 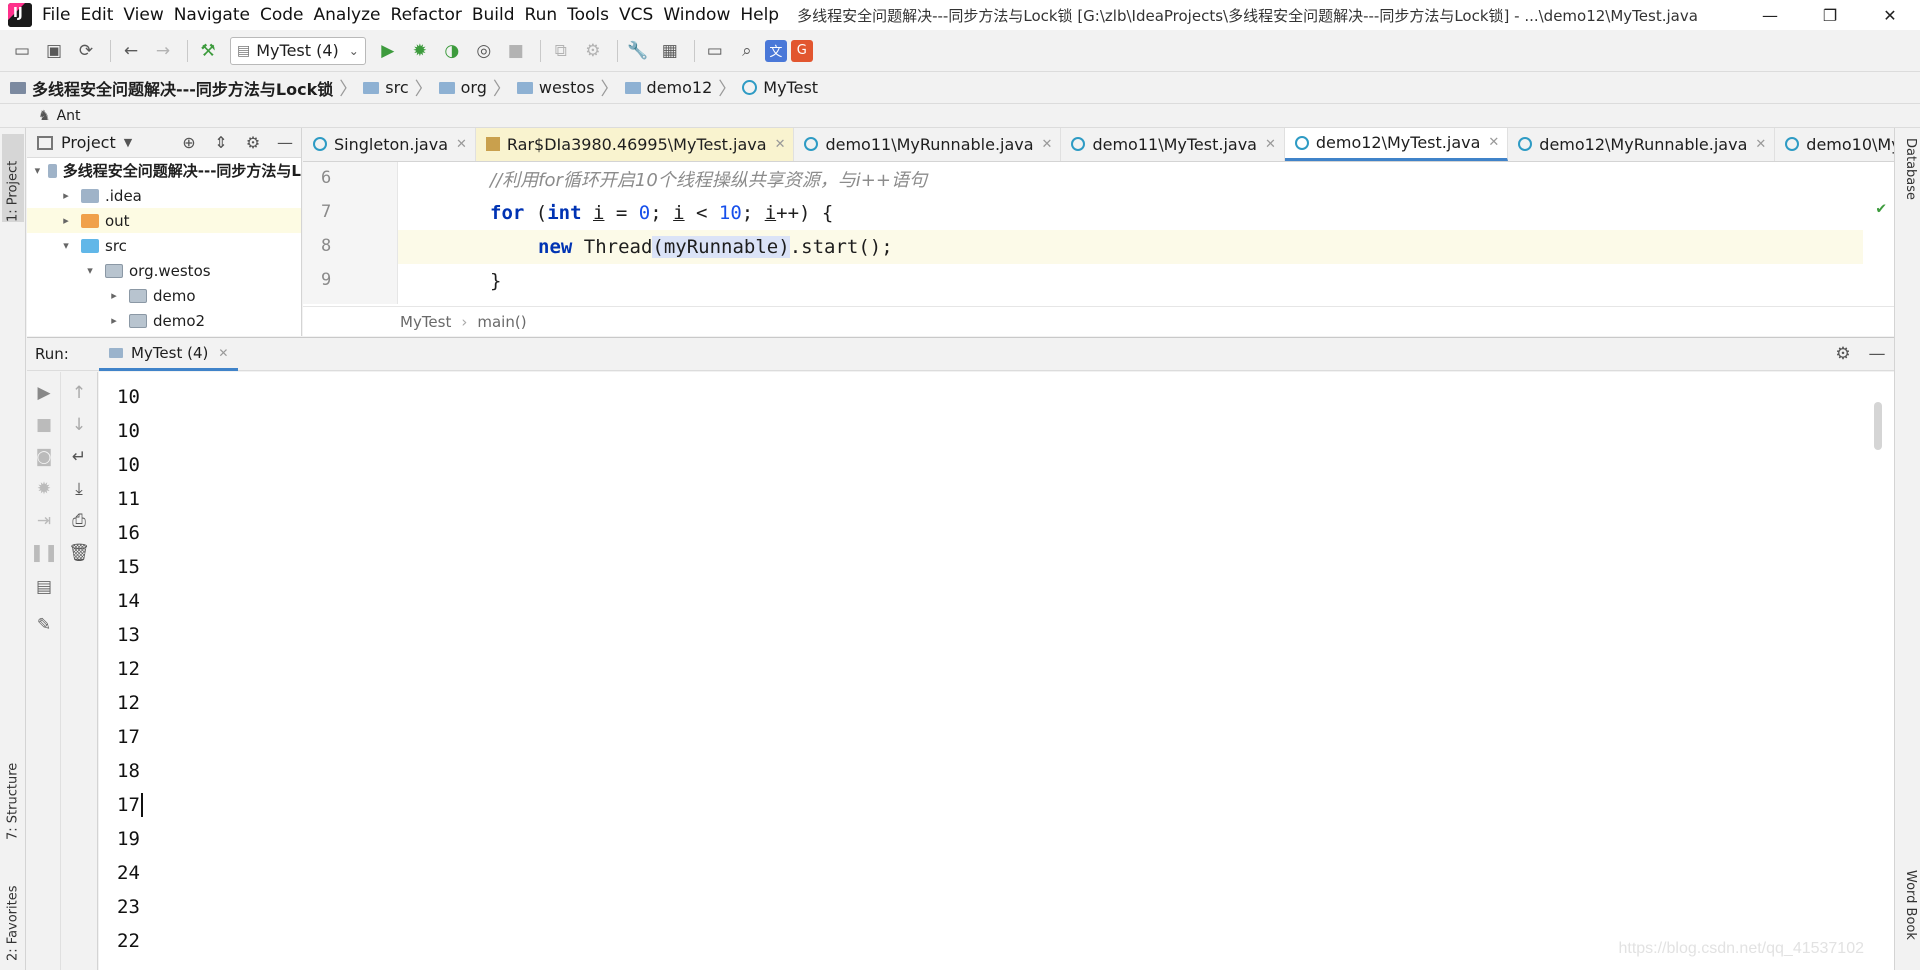 I want to click on ant-label: Ant, so click(x=69, y=116).